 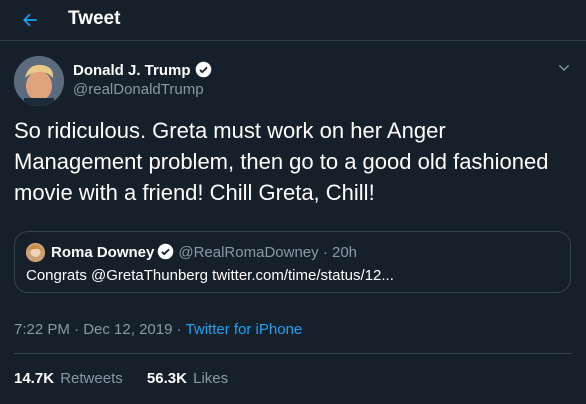 What do you see at coordinates (42, 329) in the screenshot?
I see `tweet-time: 7:22 PM` at bounding box center [42, 329].